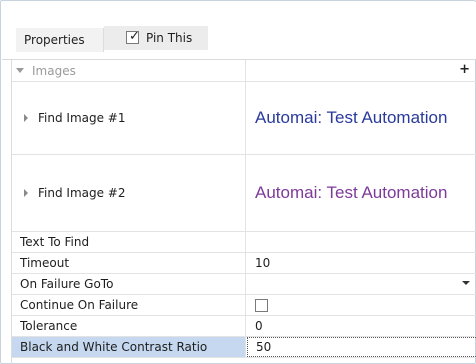 The height and width of the screenshot is (364, 476). I want to click on timeout-label: Timeout, so click(45, 263).